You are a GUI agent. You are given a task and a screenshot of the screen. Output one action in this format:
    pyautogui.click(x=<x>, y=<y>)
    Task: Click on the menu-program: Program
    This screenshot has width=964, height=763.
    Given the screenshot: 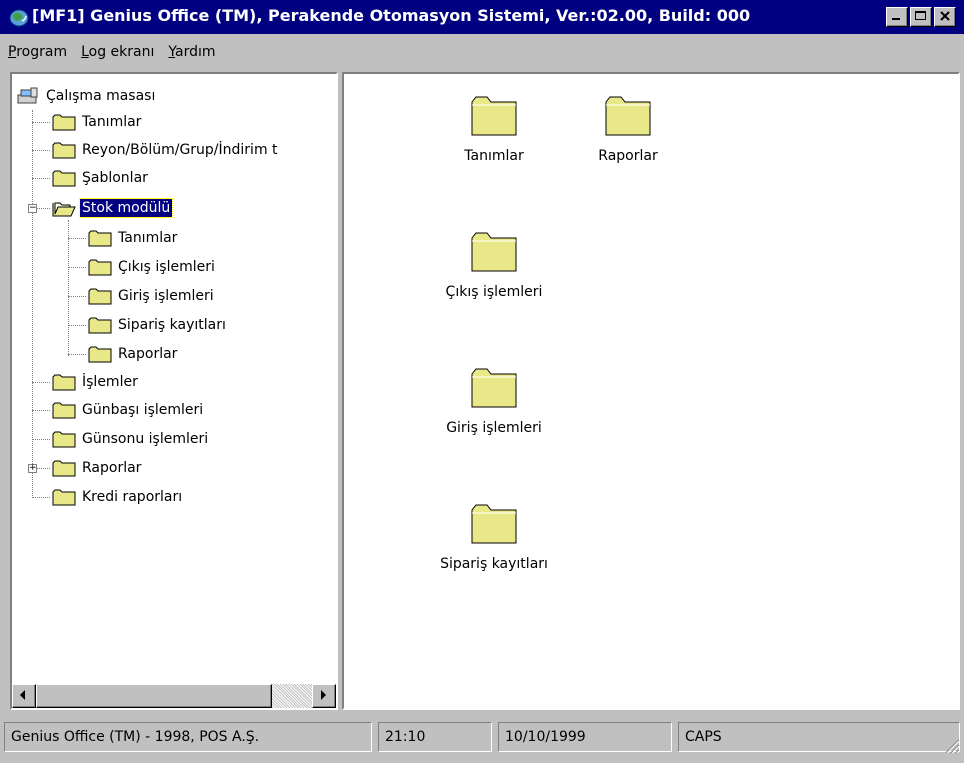 What is the action you would take?
    pyautogui.click(x=36, y=52)
    